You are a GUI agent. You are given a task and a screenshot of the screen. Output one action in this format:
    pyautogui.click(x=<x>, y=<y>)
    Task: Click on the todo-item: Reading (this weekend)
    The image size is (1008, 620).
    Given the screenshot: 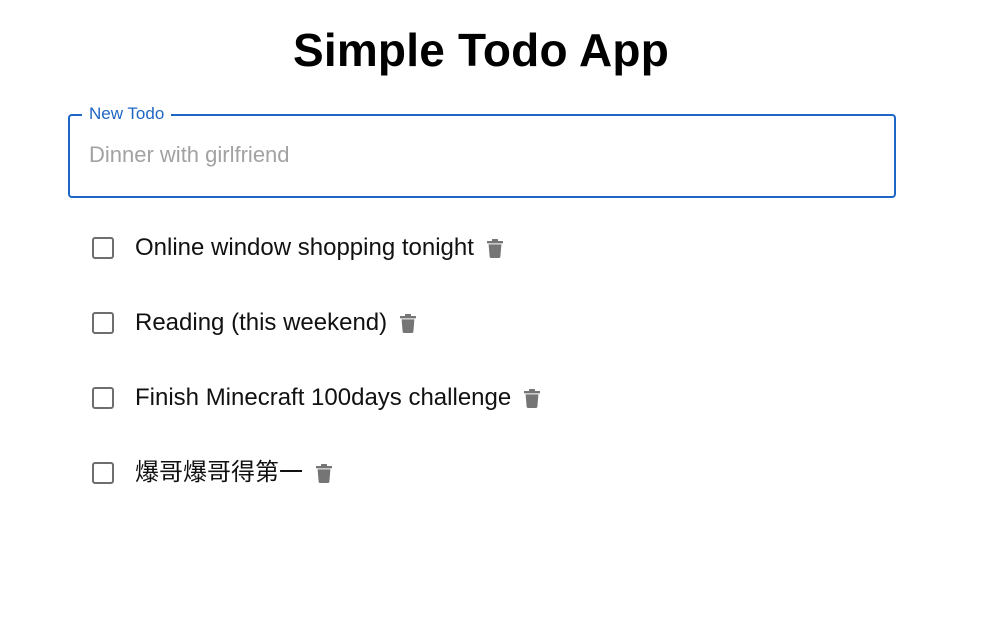 What is the action you would take?
    pyautogui.click(x=316, y=323)
    